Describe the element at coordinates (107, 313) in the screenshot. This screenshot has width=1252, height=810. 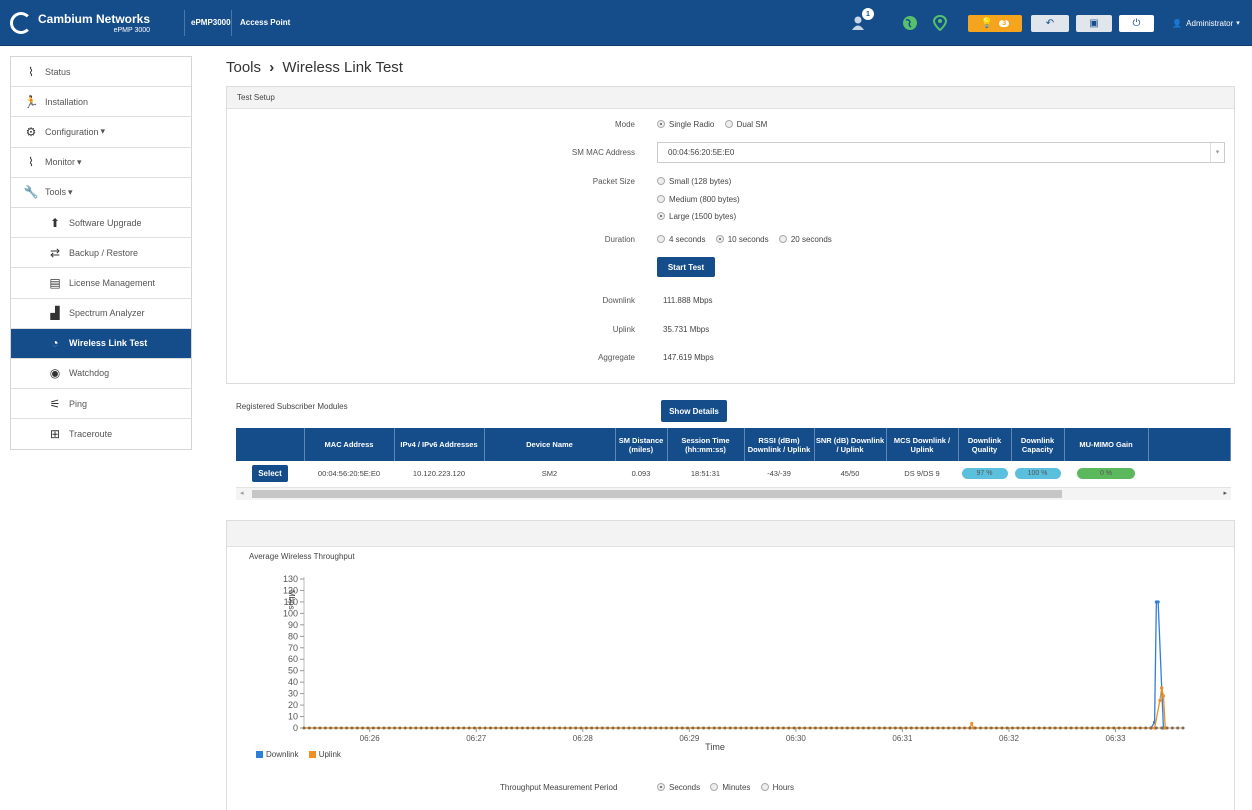
I see `sidebar-item-label: Spectrum Analyzer` at that location.